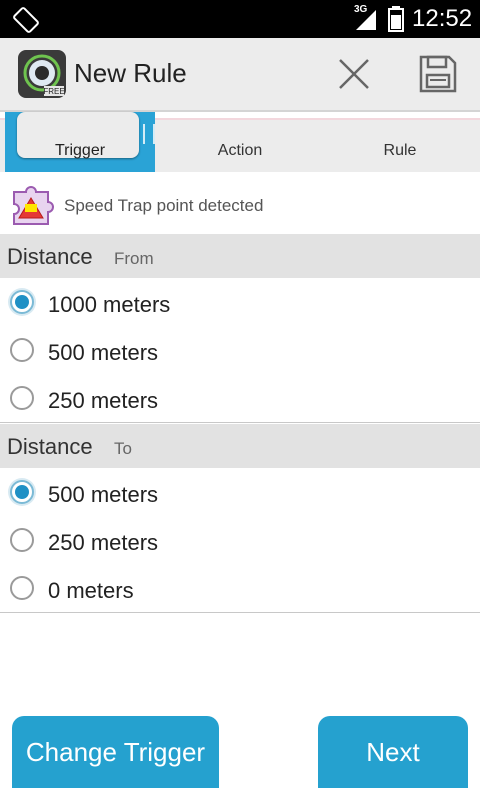  What do you see at coordinates (109, 304) in the screenshot?
I see `radio-label: 1000 meters` at bounding box center [109, 304].